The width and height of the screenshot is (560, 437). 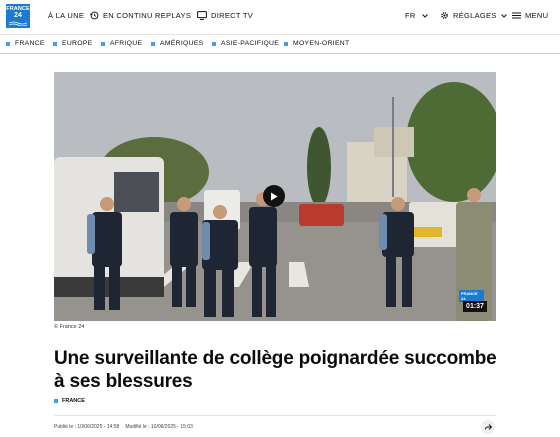 I want to click on region-label: MOYEN-ORIENT, so click(x=321, y=43).